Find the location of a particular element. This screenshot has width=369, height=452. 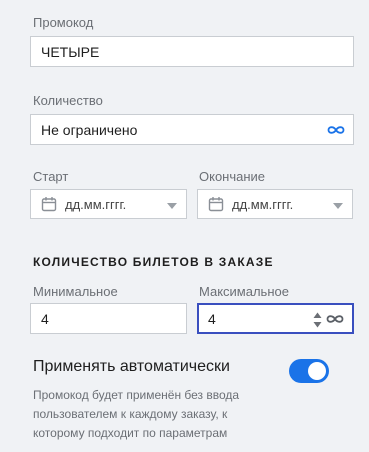

min-tickets-value: 4 is located at coordinates (45, 318).